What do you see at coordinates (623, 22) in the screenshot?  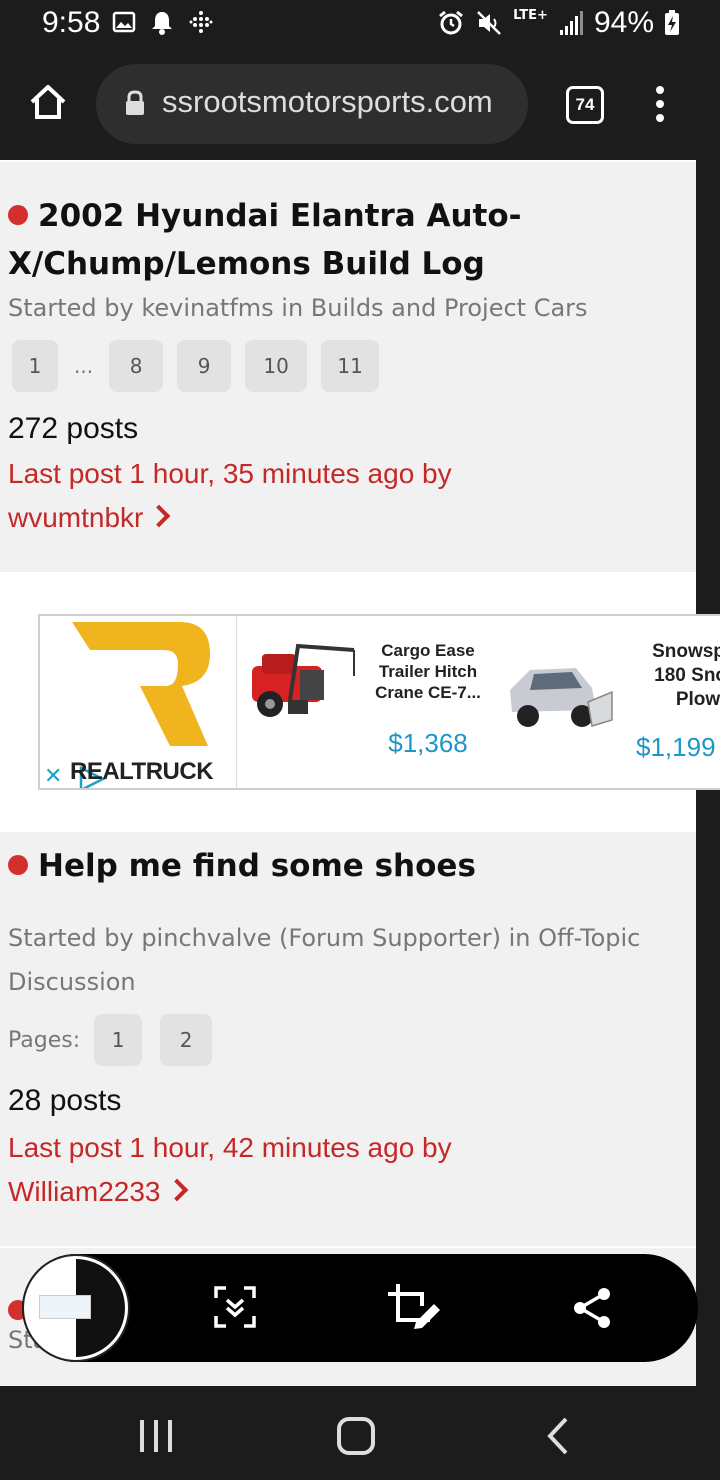 I see `battery-percent: 94%` at bounding box center [623, 22].